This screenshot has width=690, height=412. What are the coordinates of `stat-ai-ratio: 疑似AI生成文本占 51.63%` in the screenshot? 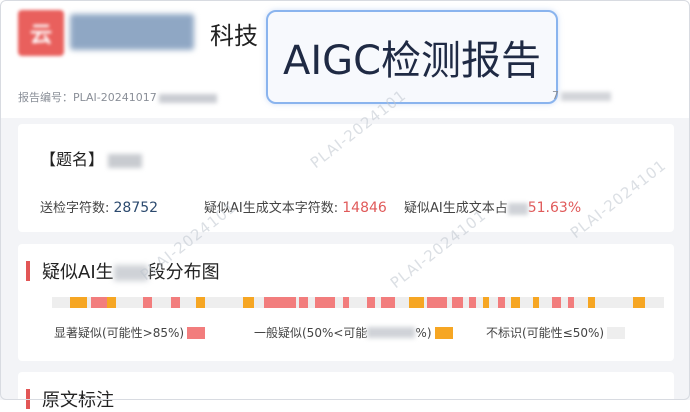 It's located at (492, 206).